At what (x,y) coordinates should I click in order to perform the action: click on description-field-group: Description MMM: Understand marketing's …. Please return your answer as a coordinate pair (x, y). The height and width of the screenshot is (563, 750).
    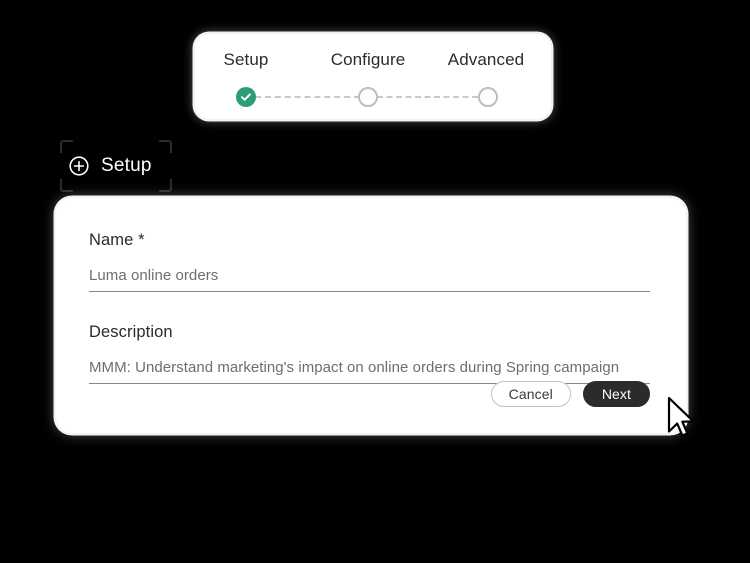
    Looking at the image, I should click on (369, 353).